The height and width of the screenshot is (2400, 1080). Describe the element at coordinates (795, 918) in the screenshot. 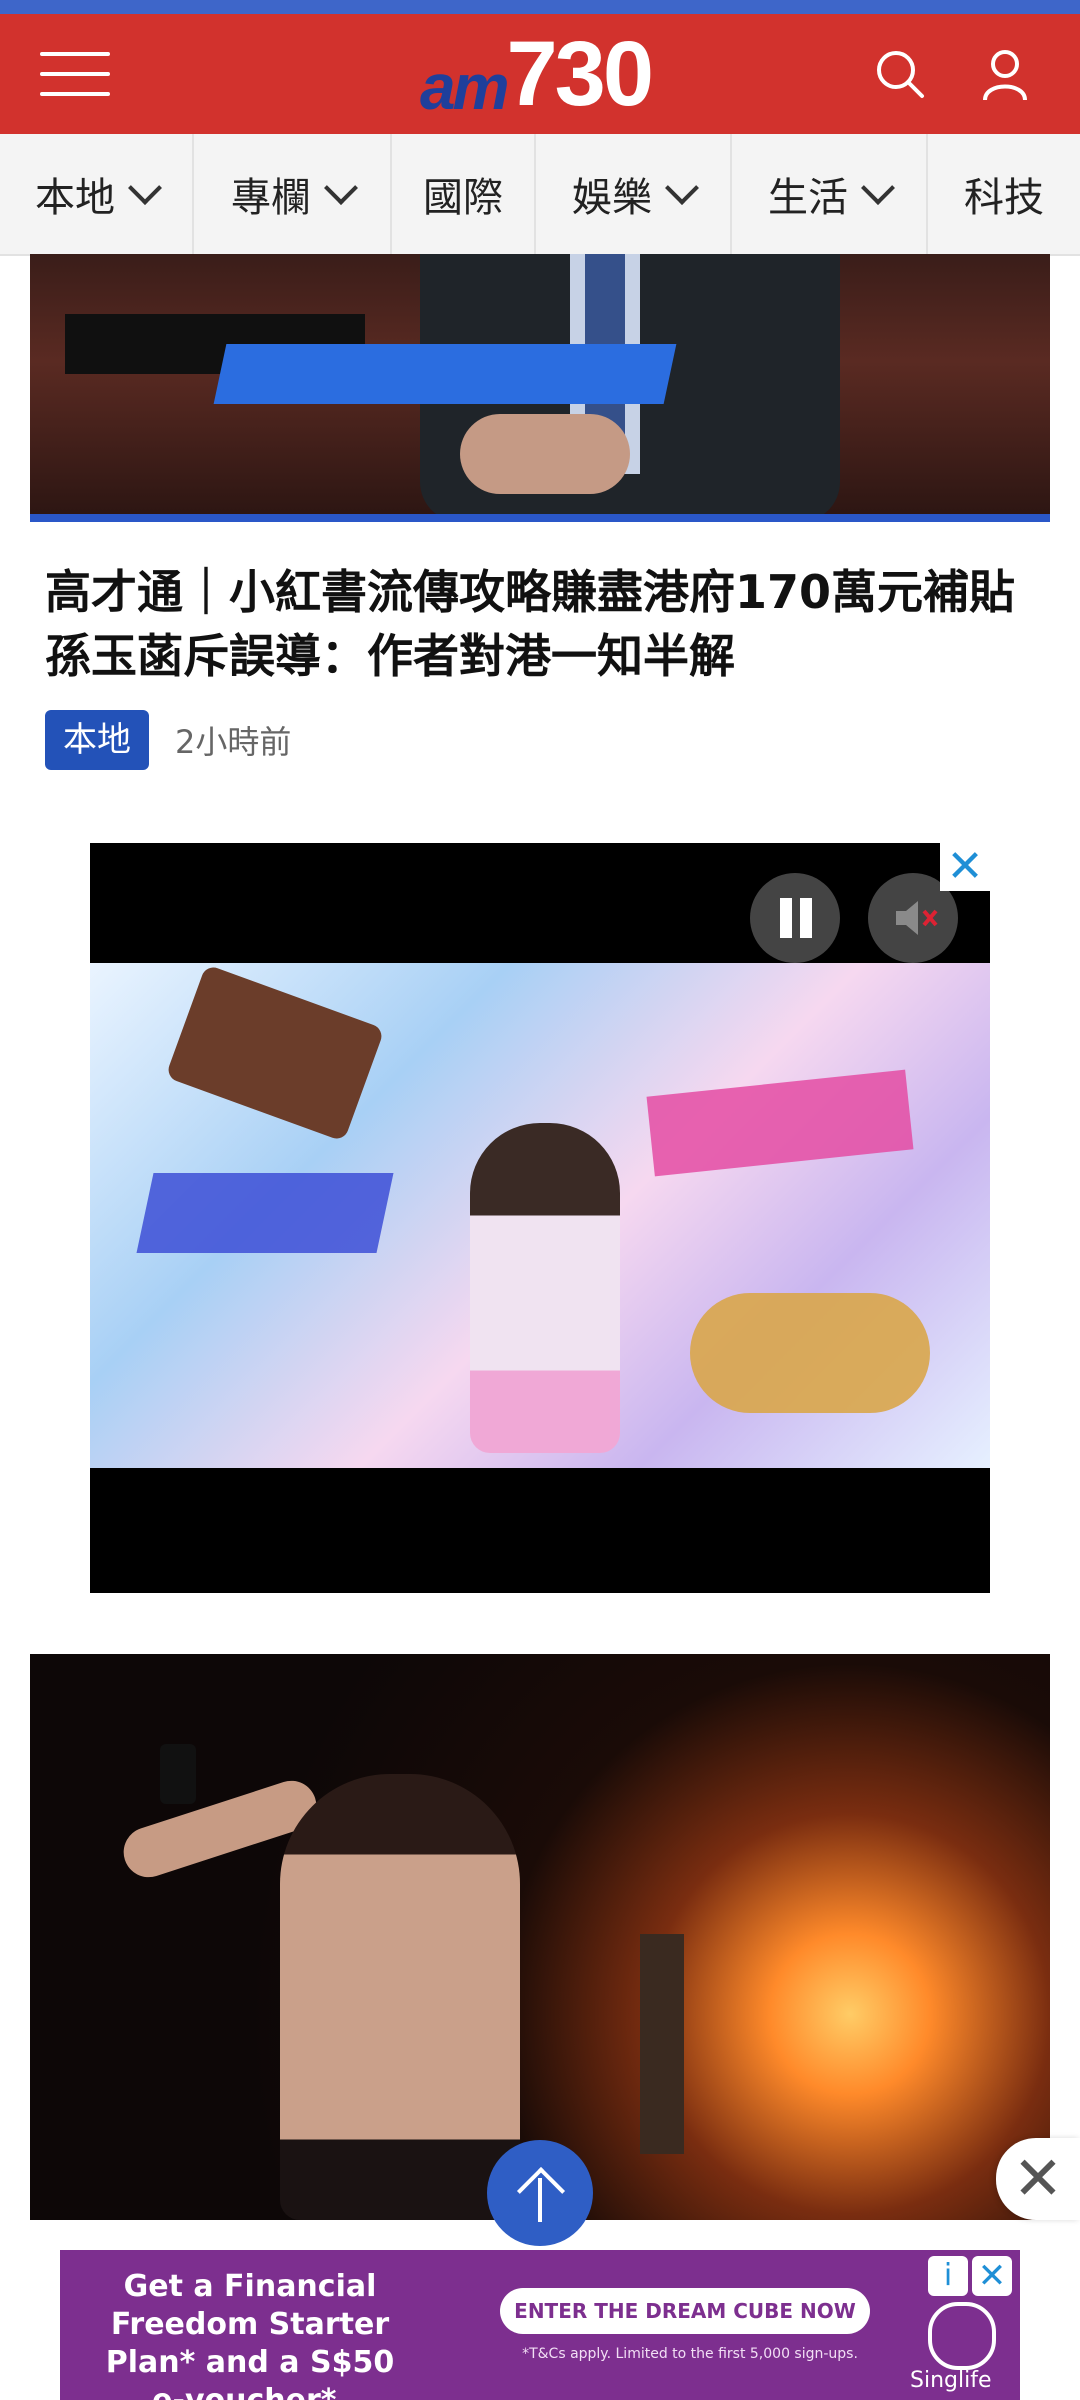

I see `pause-icon` at that location.